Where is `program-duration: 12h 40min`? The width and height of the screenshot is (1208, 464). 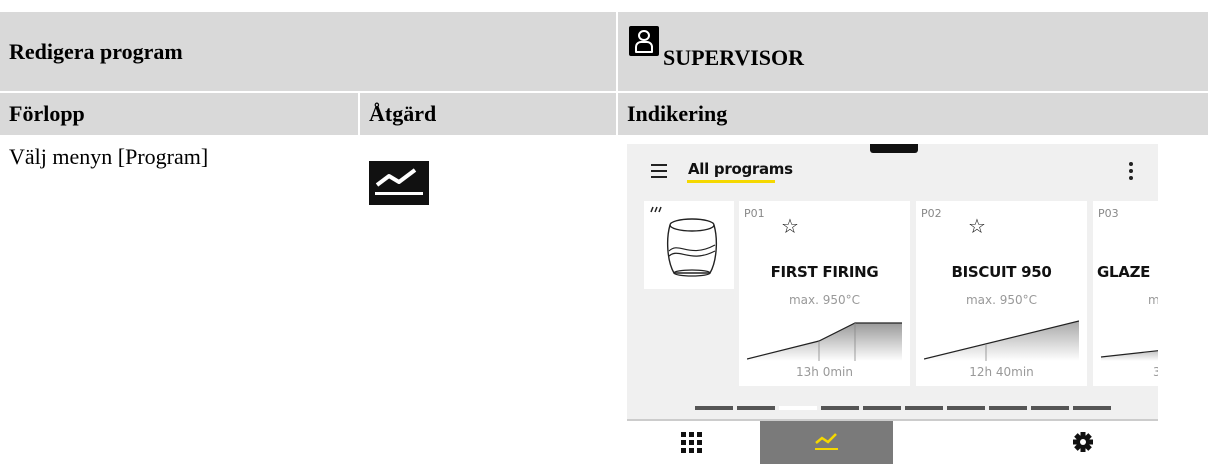 program-duration: 12h 40min is located at coordinates (1001, 372).